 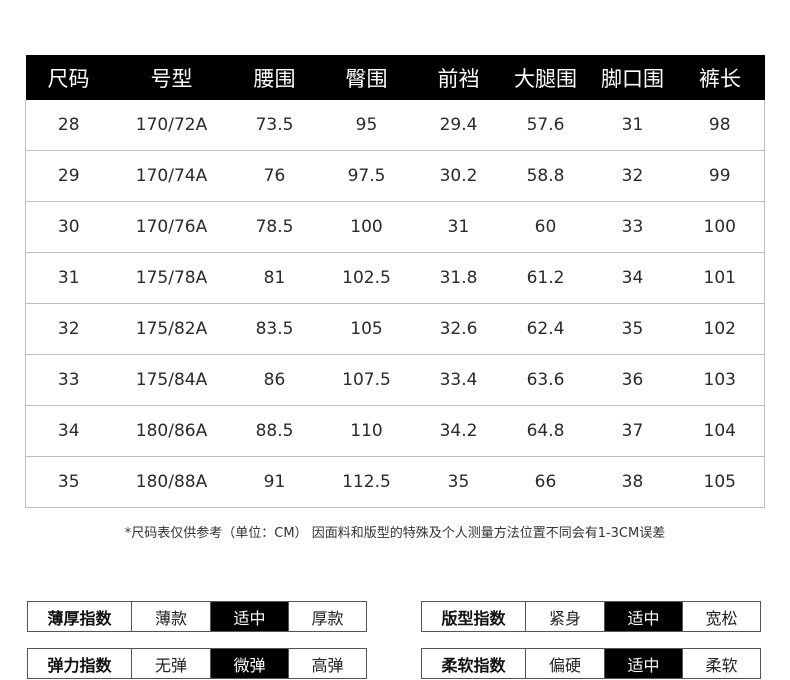 What do you see at coordinates (274, 278) in the screenshot?
I see `cell-waist: 81` at bounding box center [274, 278].